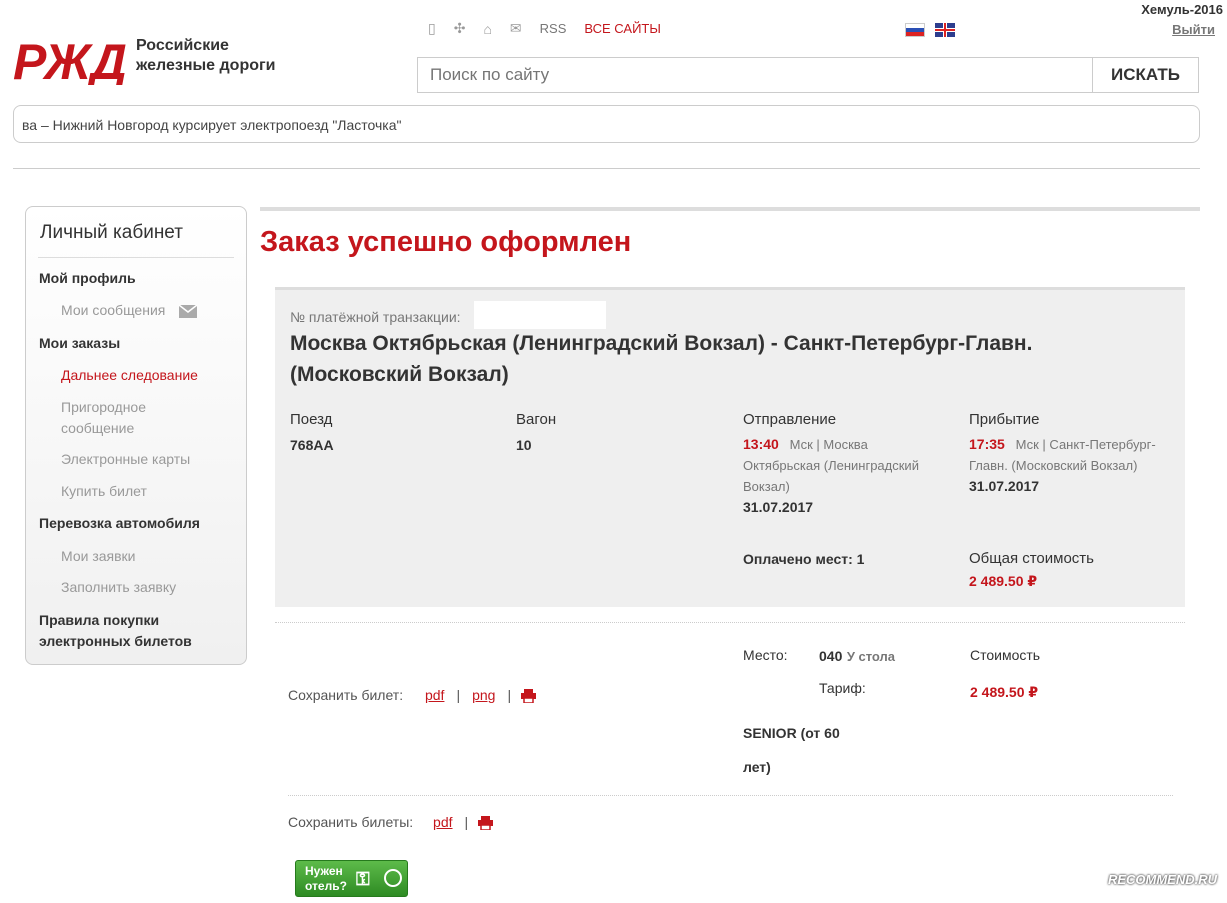 The image size is (1227, 903). I want to click on home-icon: ⌂, so click(487, 29).